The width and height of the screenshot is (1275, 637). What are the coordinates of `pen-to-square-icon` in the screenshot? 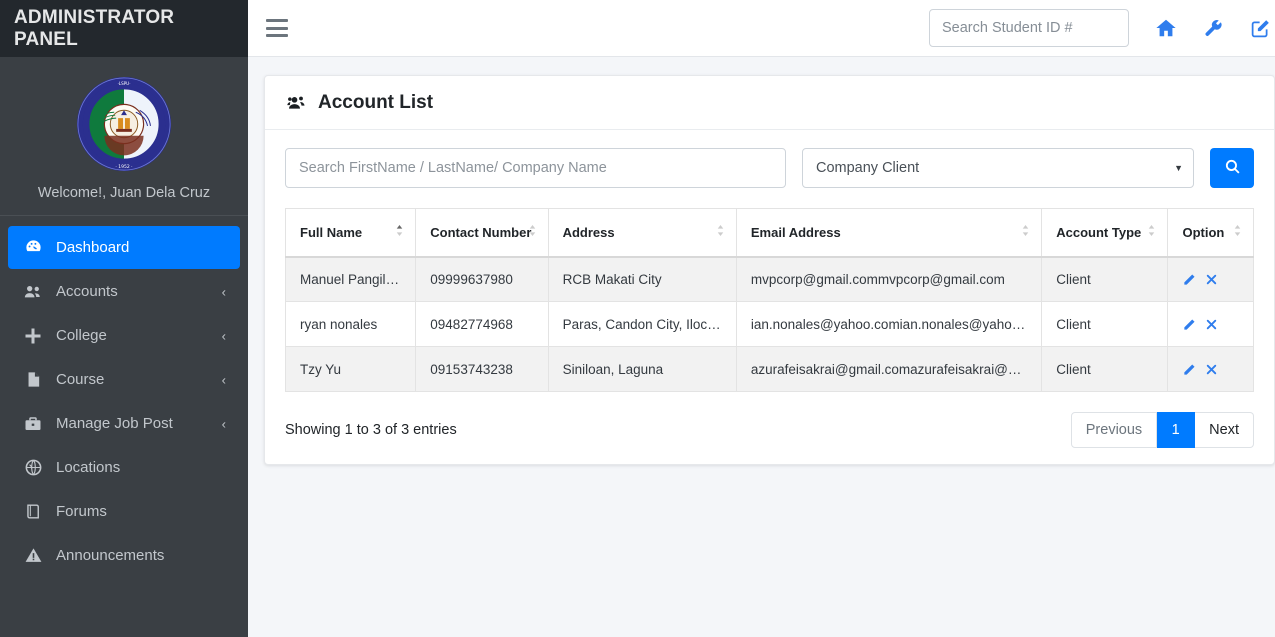 It's located at (1260, 28).